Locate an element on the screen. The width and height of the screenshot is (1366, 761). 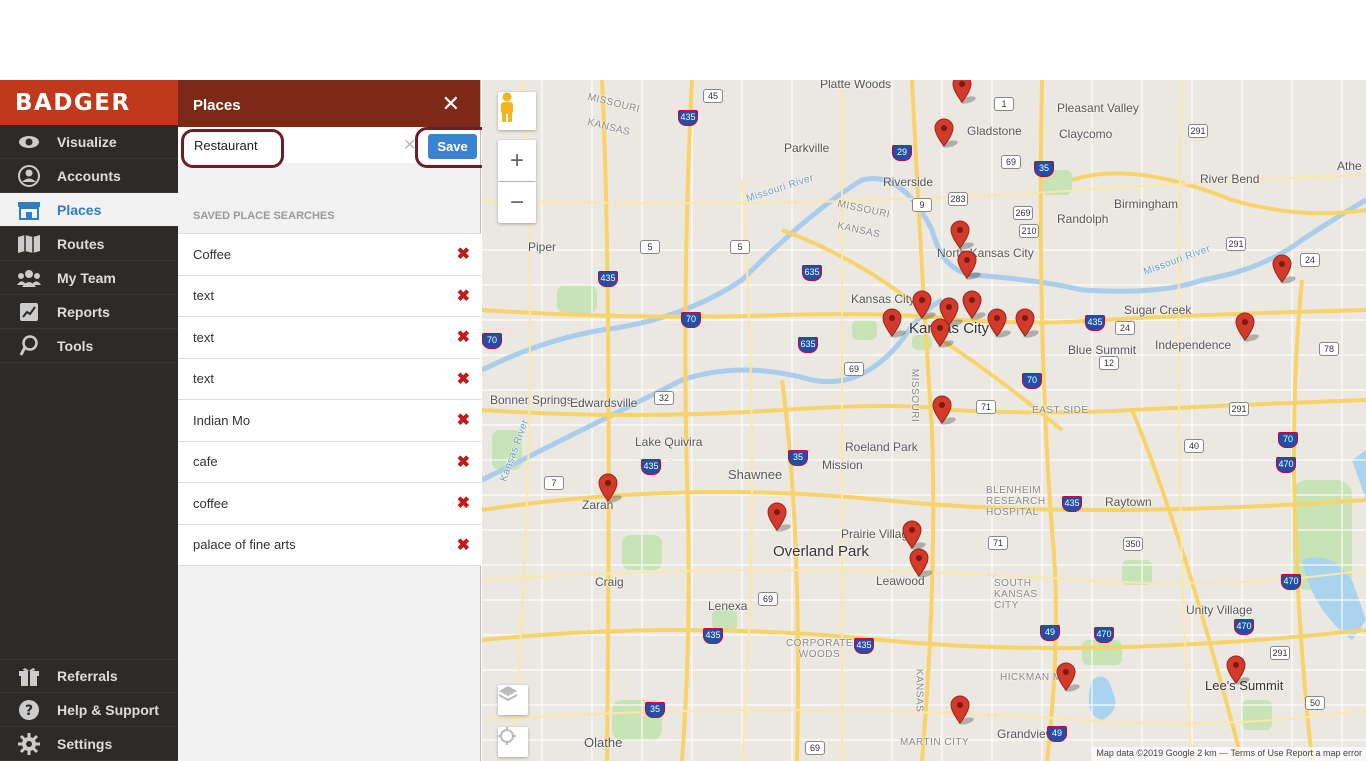
saved-search-item: palace of fine arts ✖ is located at coordinates (329, 545).